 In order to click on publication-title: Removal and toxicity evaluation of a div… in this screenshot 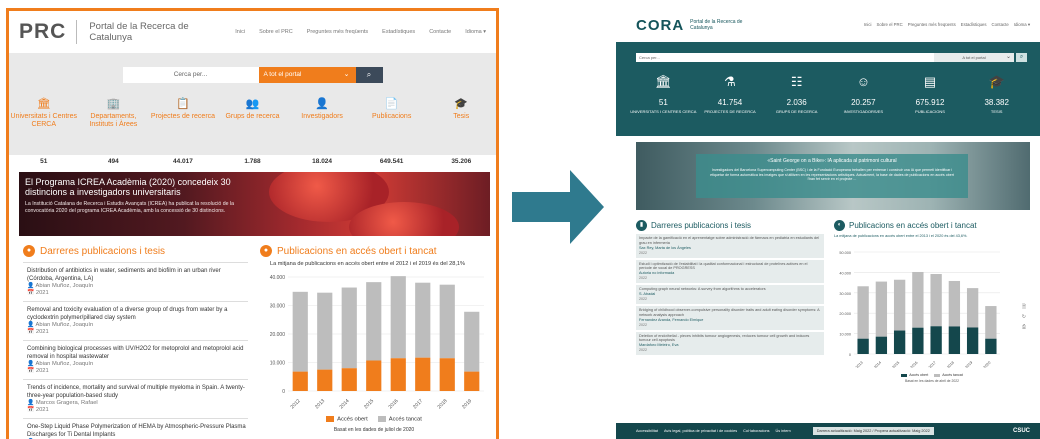, I will do `click(137, 314)`.